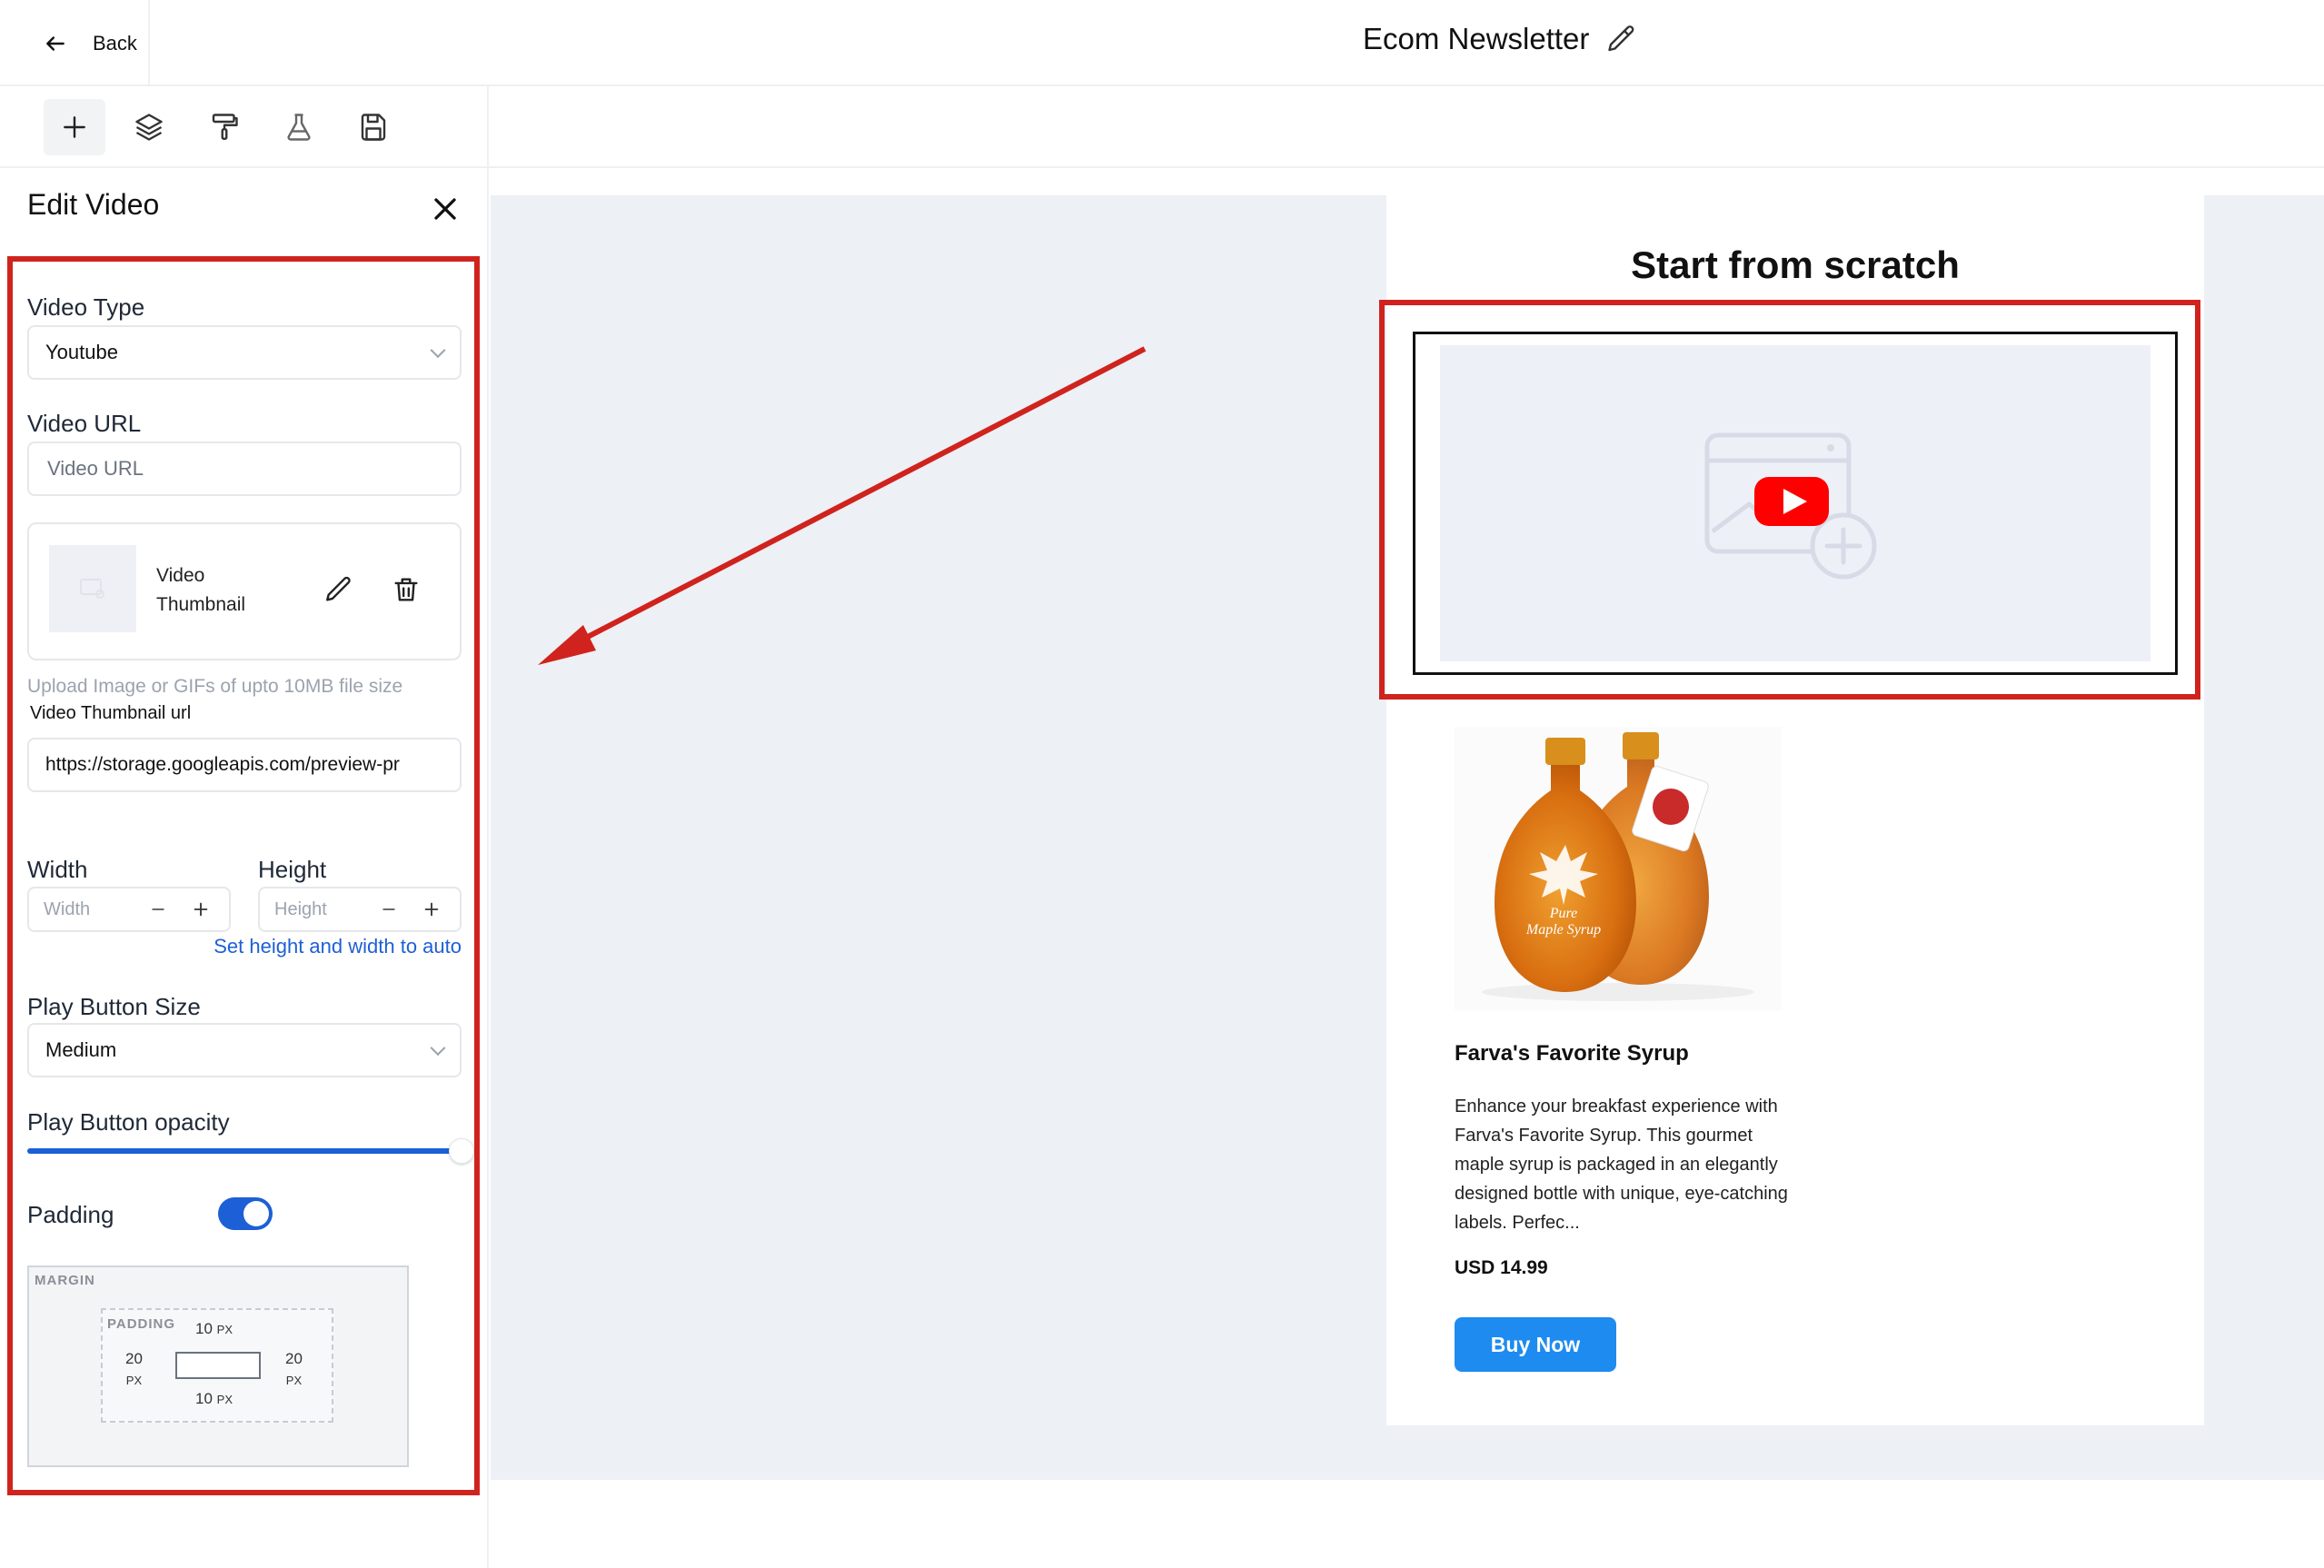 The image size is (2324, 1568). What do you see at coordinates (75, 43) in the screenshot?
I see `back-button: Back` at bounding box center [75, 43].